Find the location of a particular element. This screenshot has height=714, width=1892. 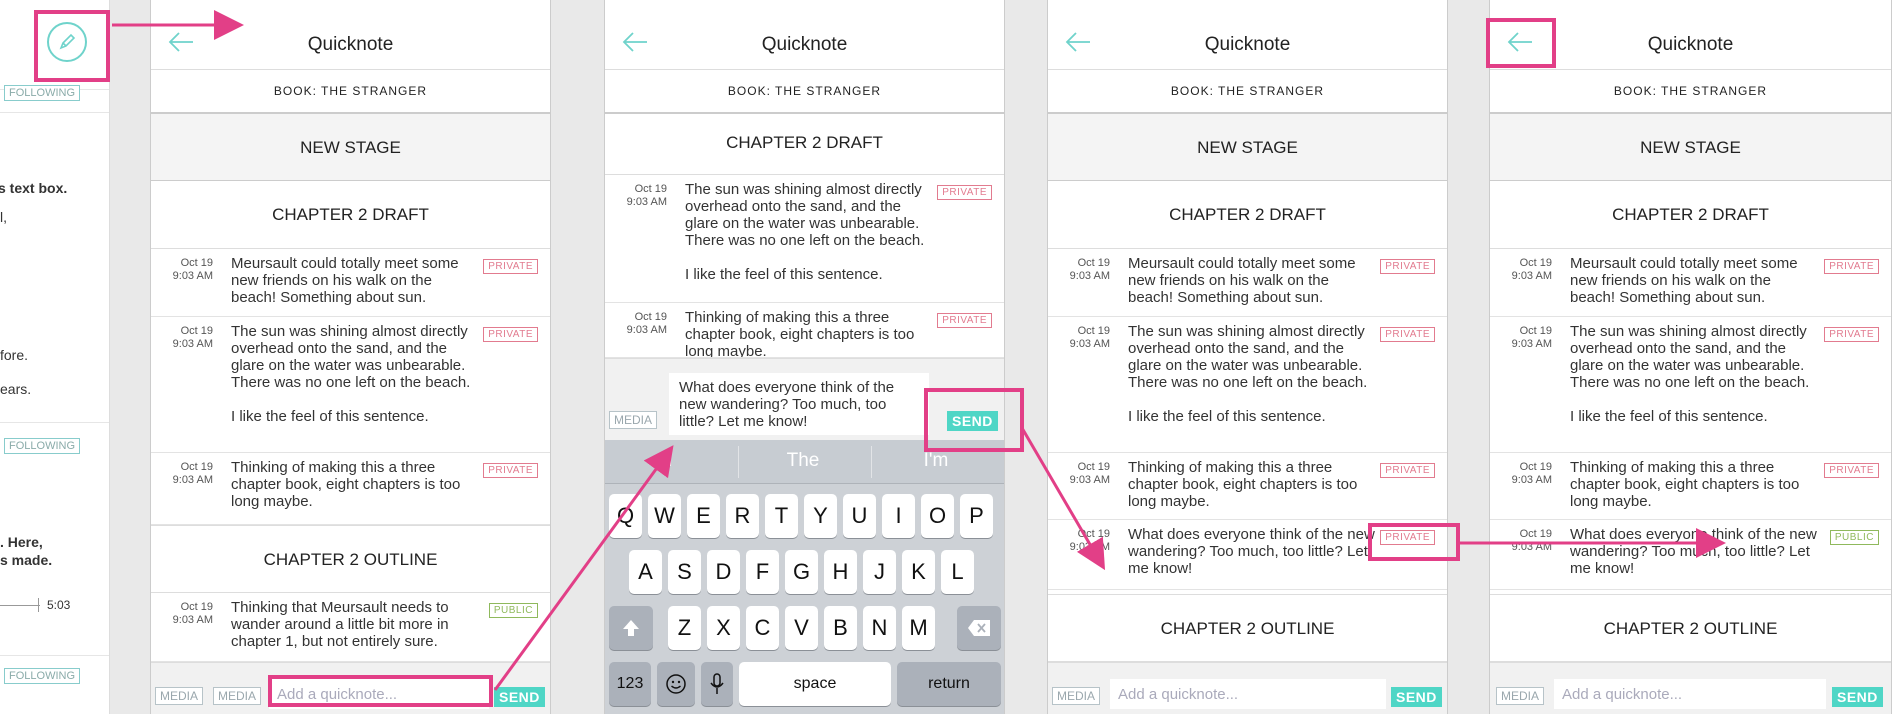

key: K is located at coordinates (918, 572).